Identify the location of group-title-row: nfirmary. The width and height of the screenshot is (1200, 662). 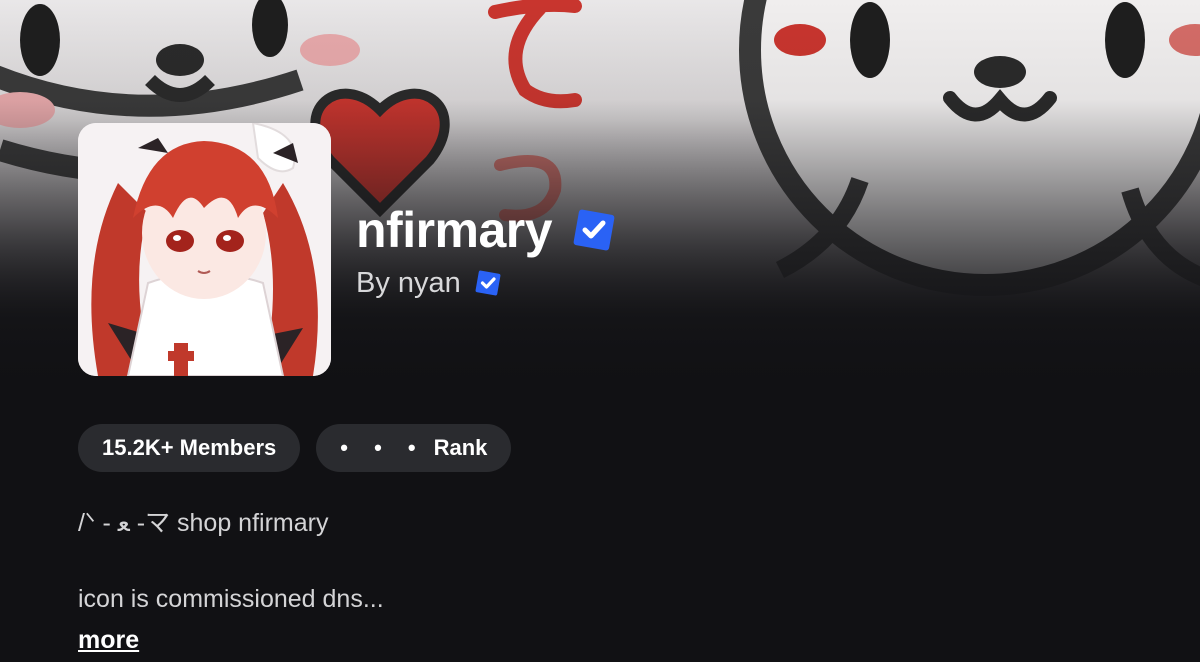
(487, 230).